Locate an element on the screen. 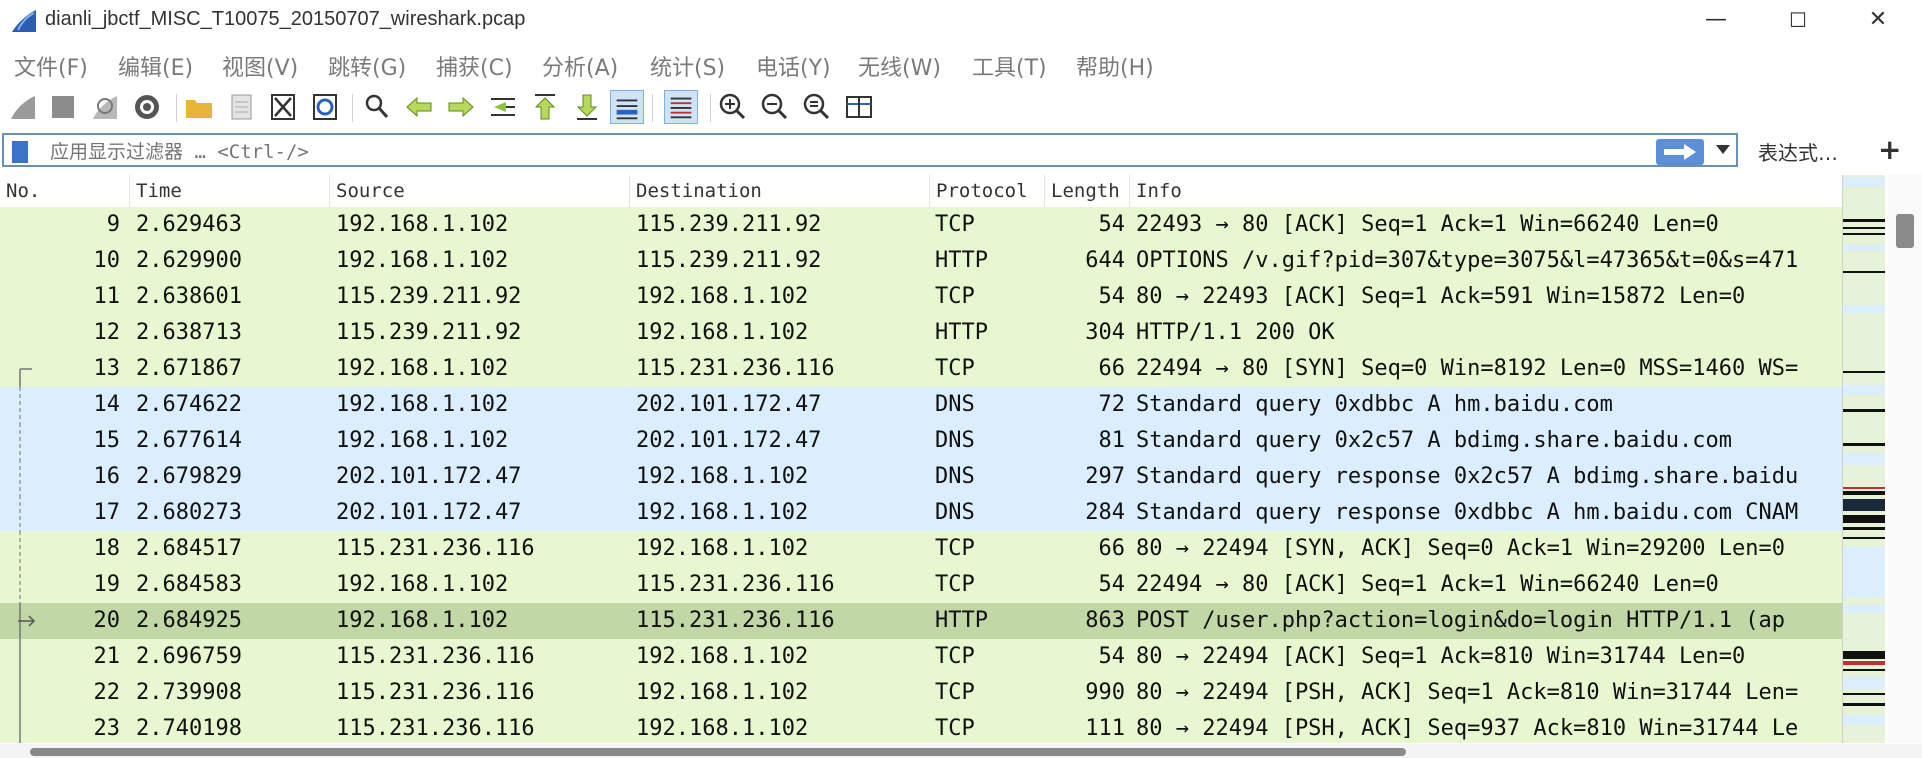 The height and width of the screenshot is (758, 1922). column-header-length: Length is located at coordinates (1087, 191).